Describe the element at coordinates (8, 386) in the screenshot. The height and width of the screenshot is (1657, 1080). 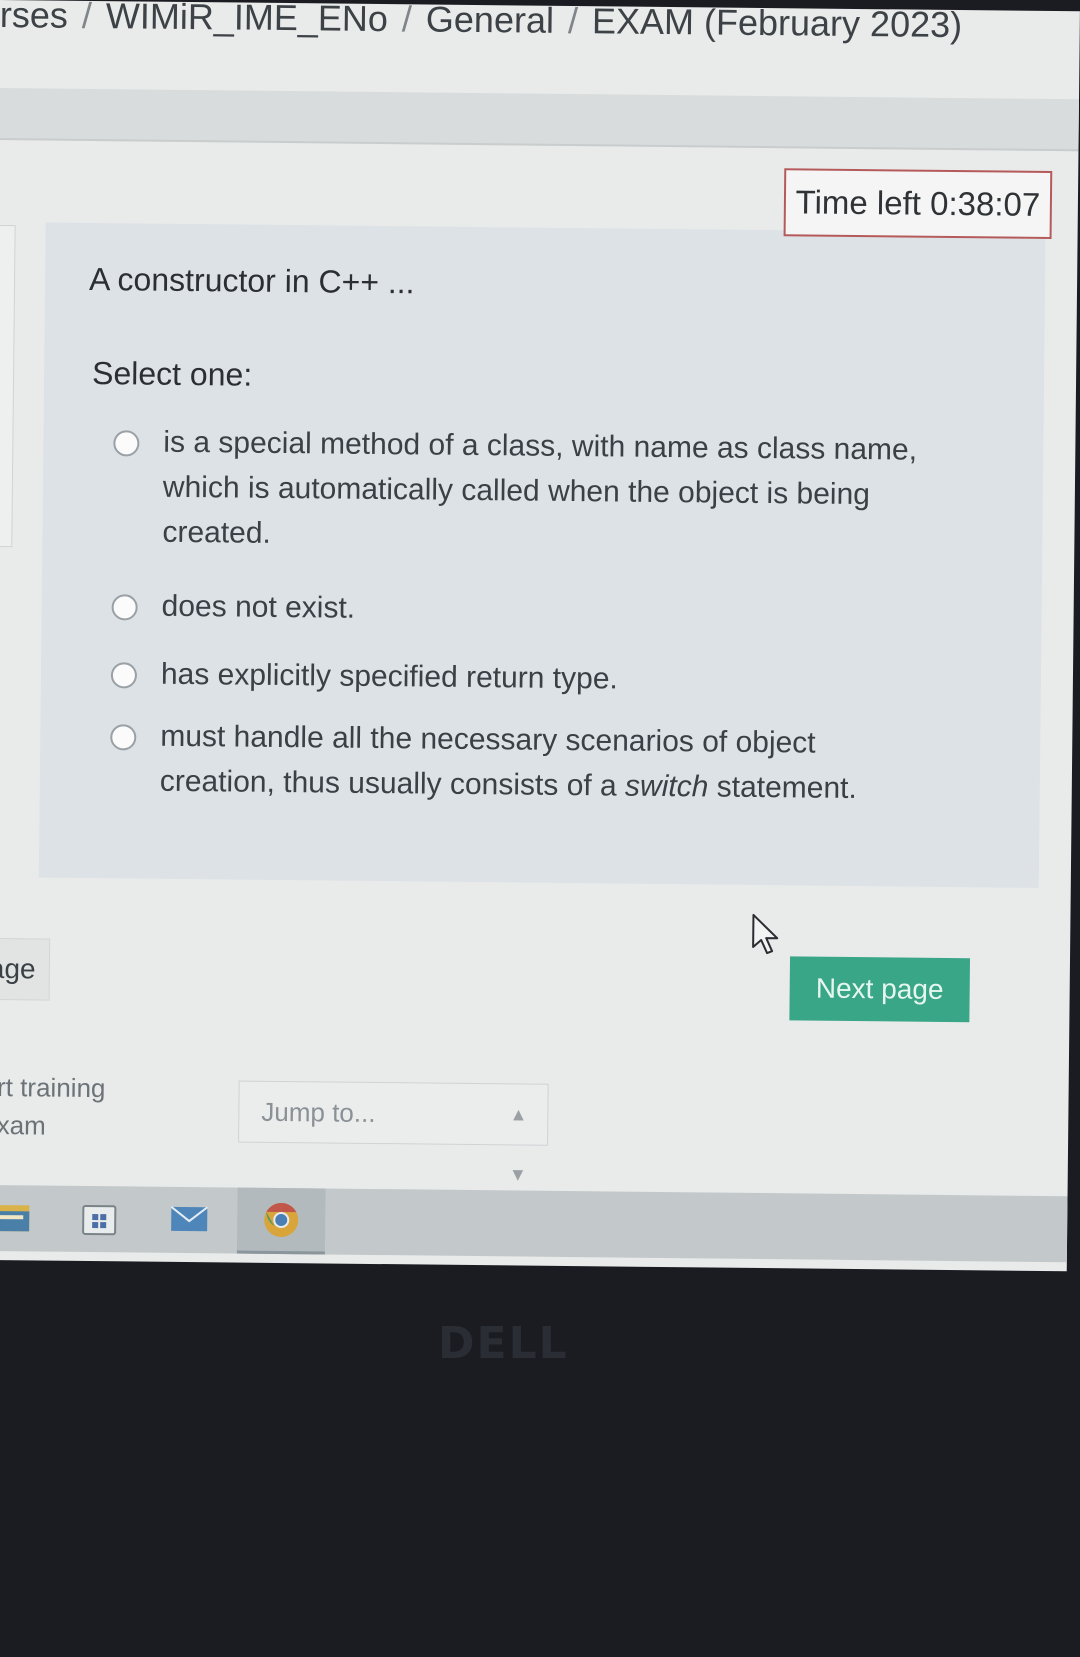
I see `question-info-box` at that location.